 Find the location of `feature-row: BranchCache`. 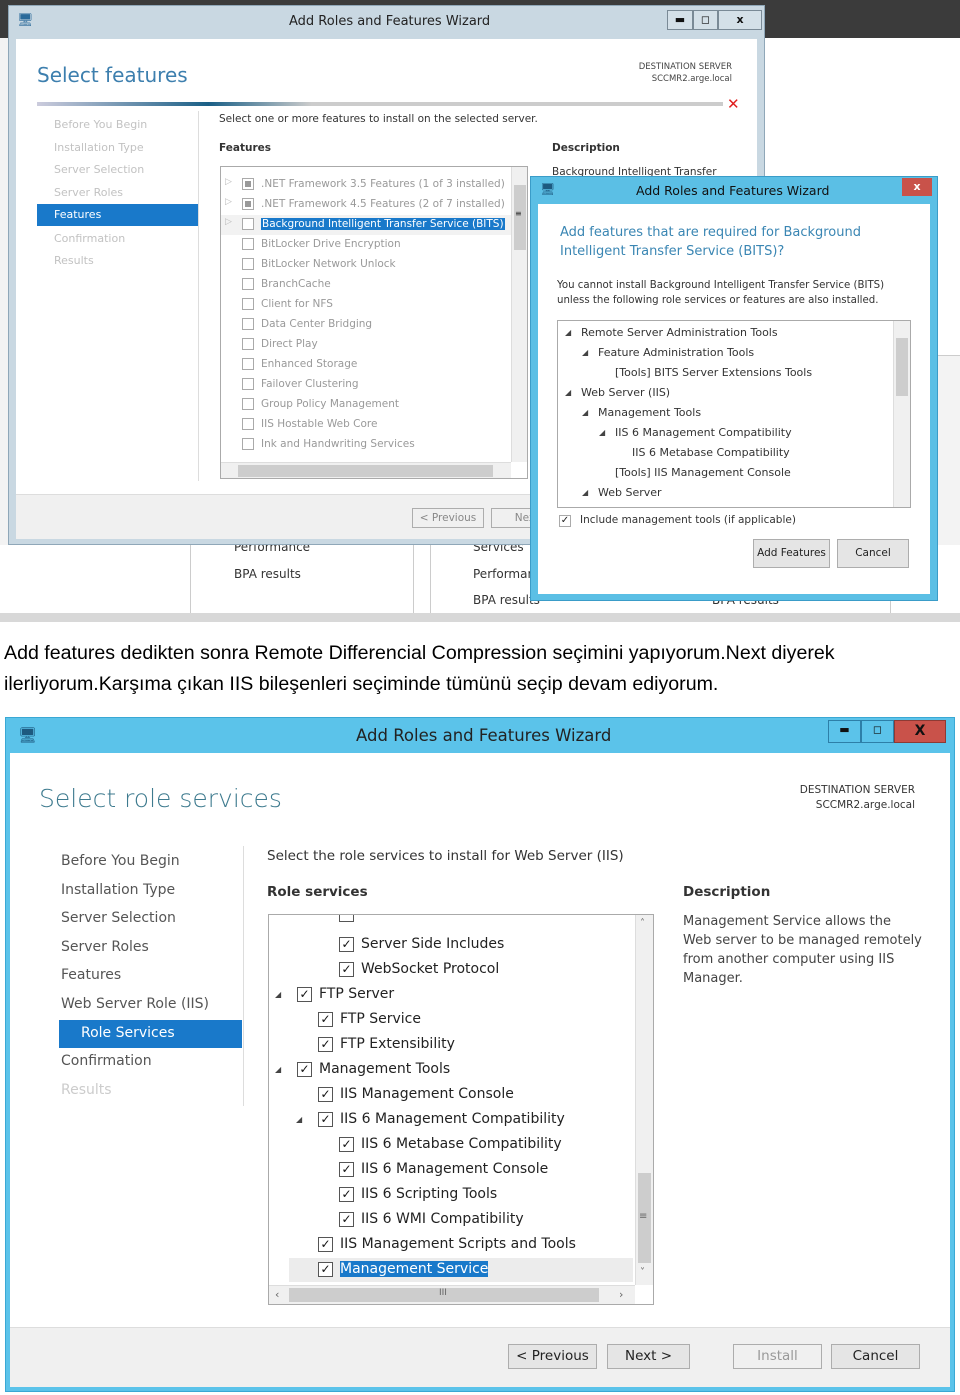

feature-row: BranchCache is located at coordinates (366, 285).